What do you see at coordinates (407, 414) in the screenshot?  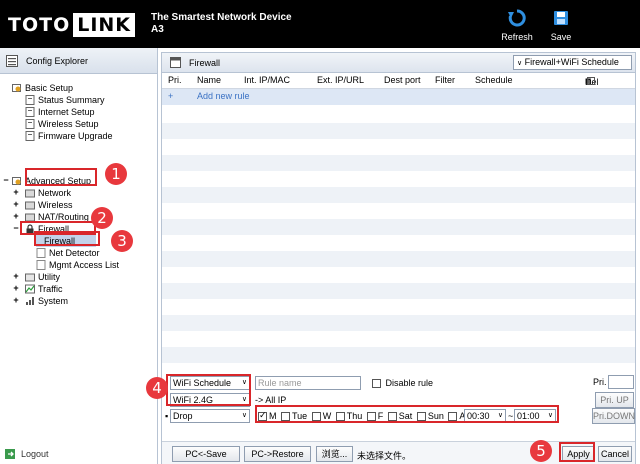 I see `highlight-schedule` at bounding box center [407, 414].